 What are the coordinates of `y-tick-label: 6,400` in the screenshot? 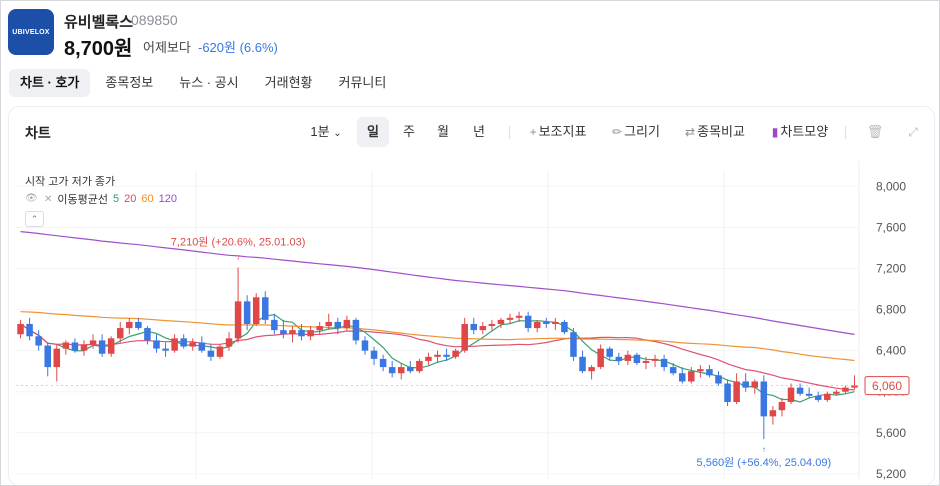 It's located at (891, 351).